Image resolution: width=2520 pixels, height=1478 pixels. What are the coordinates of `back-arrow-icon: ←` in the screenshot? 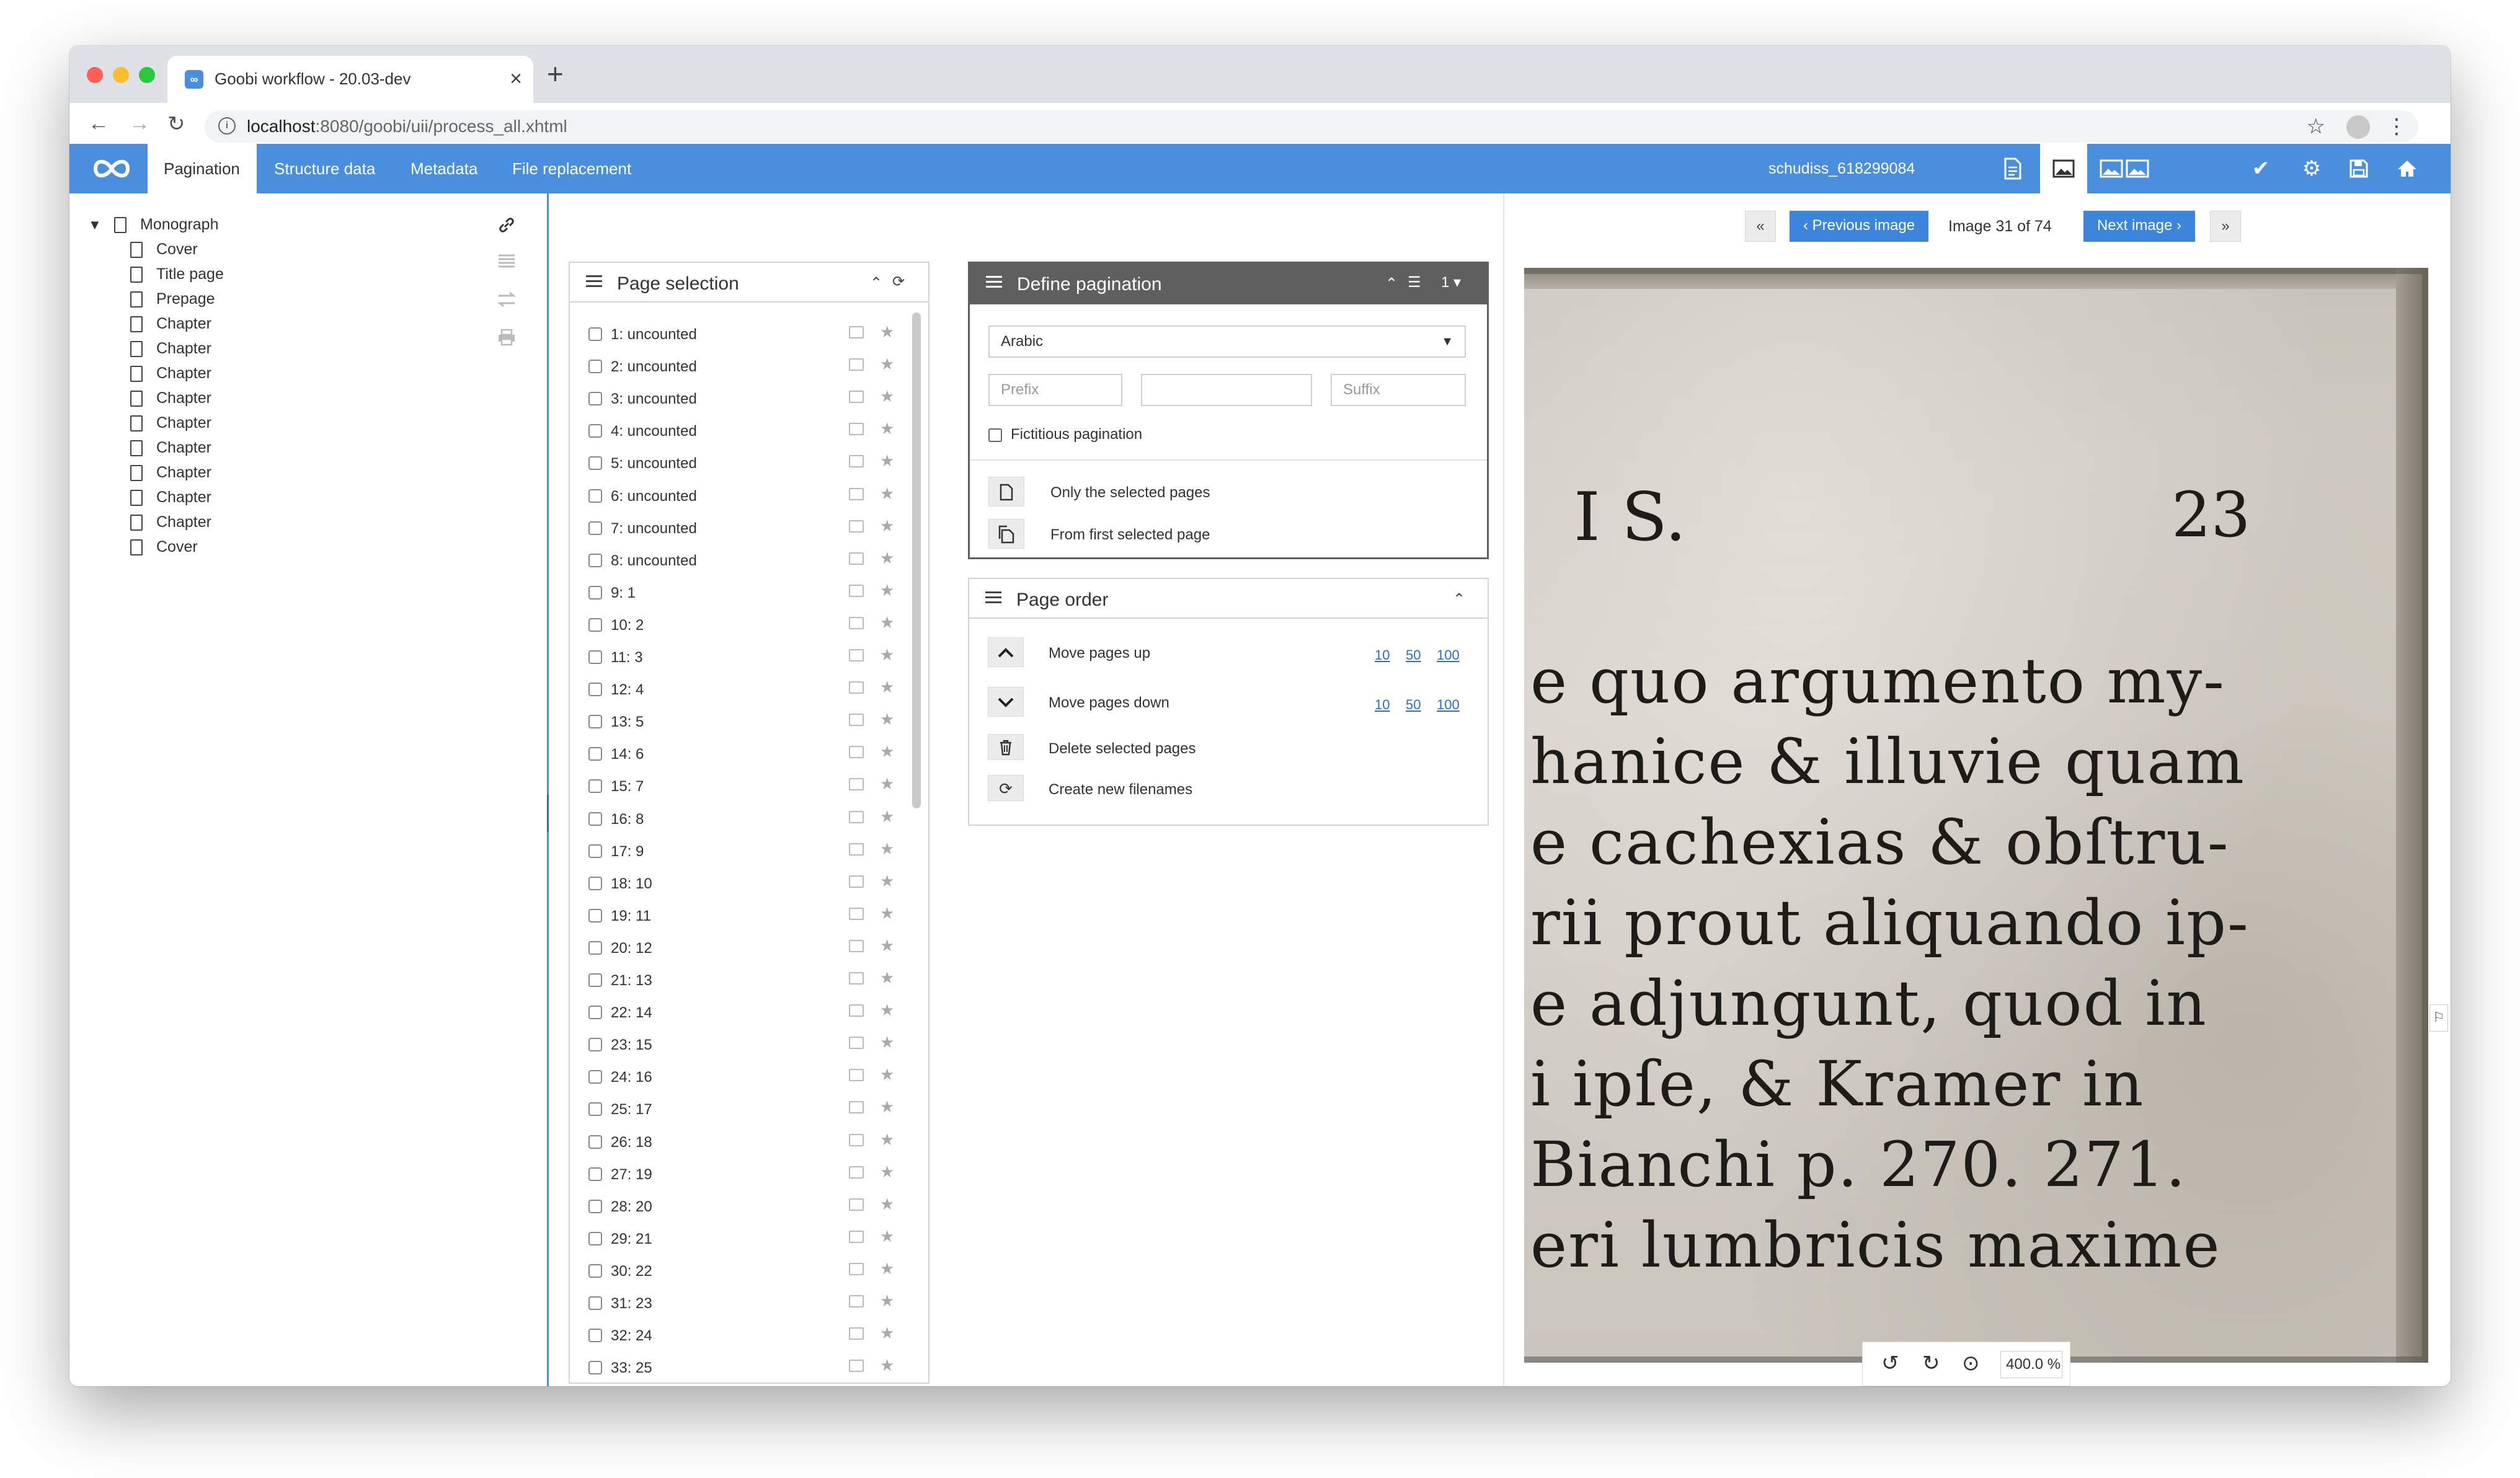 It's located at (99, 124).